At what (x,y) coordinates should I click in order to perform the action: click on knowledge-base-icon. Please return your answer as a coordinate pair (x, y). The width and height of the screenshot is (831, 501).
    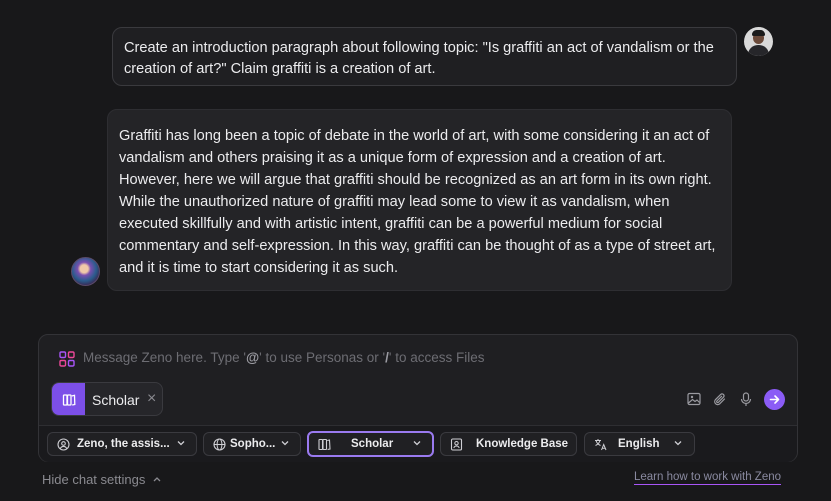
    Looking at the image, I should click on (456, 444).